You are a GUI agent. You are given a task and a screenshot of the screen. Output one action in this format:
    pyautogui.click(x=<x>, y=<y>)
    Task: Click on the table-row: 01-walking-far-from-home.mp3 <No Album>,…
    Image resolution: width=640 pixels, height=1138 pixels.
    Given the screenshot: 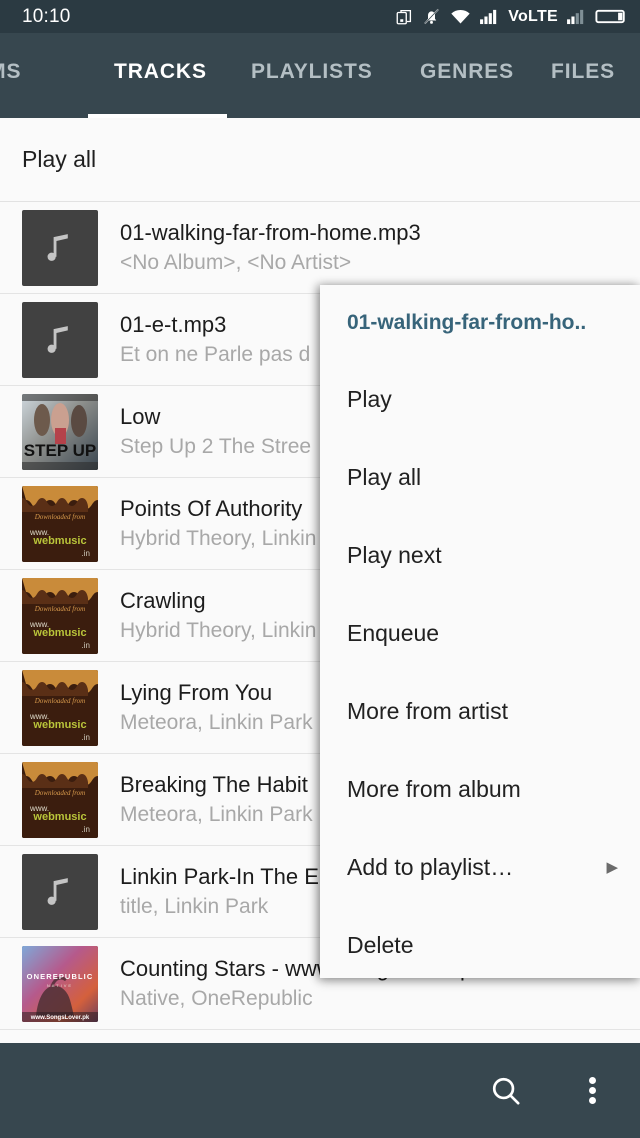 What is the action you would take?
    pyautogui.click(x=320, y=248)
    